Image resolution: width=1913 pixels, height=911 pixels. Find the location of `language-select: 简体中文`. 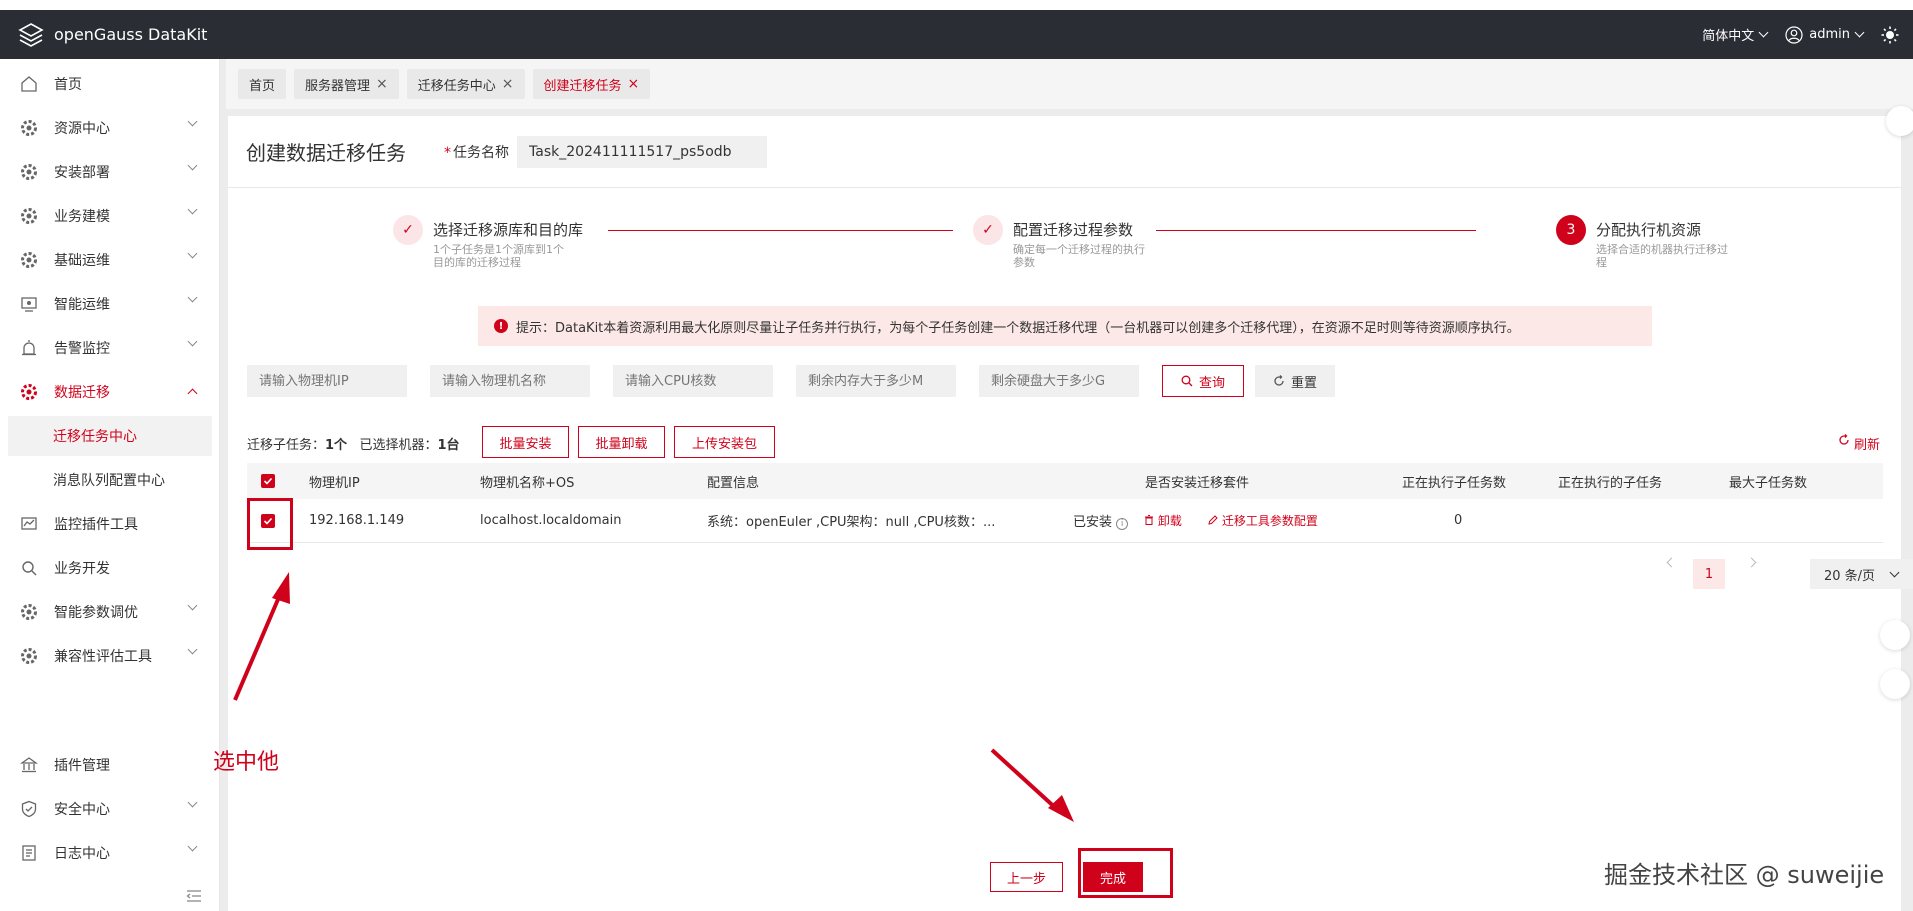

language-select: 简体中文 is located at coordinates (1735, 34).